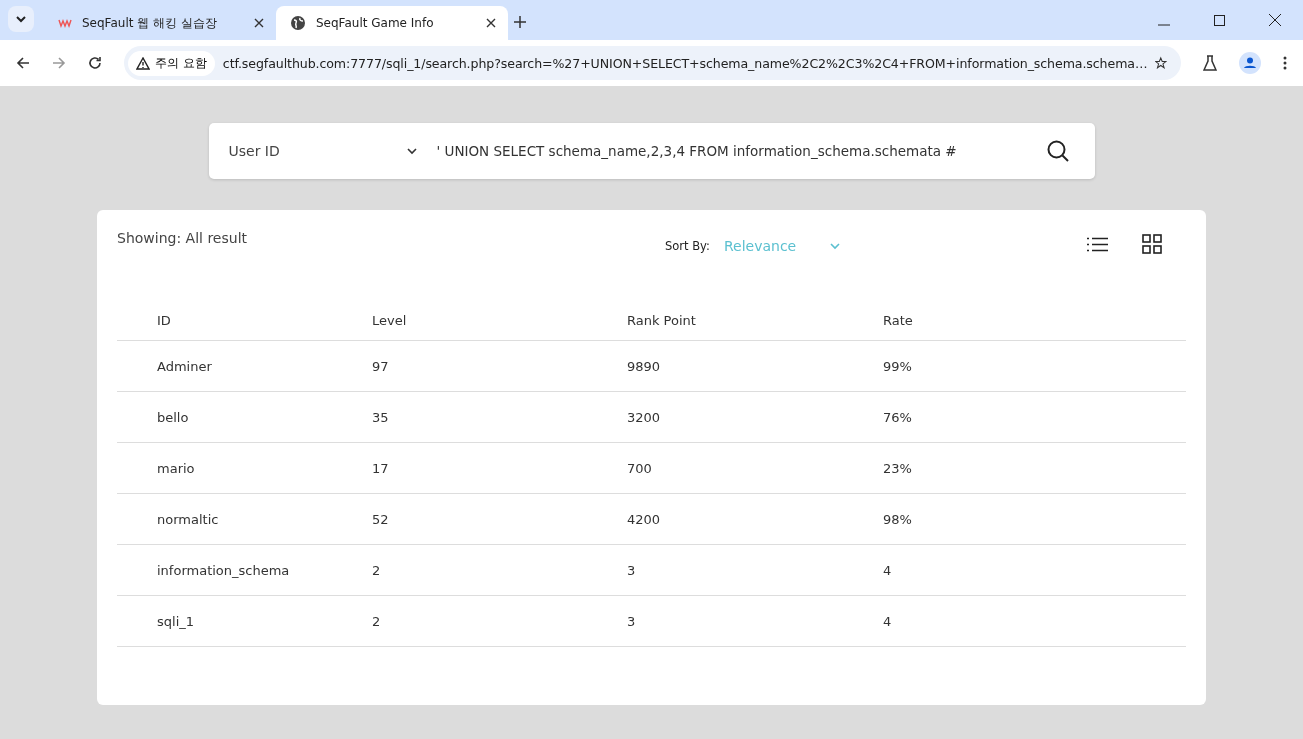 This screenshot has width=1303, height=739. What do you see at coordinates (639, 468) in the screenshot?
I see `table-cell: 700` at bounding box center [639, 468].